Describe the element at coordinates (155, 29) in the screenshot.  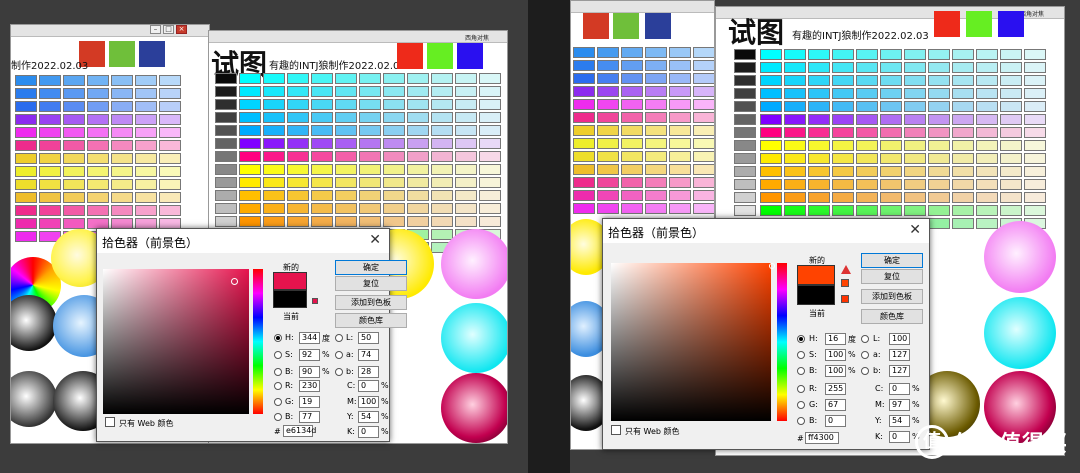
I see `minimize-icon: –` at that location.